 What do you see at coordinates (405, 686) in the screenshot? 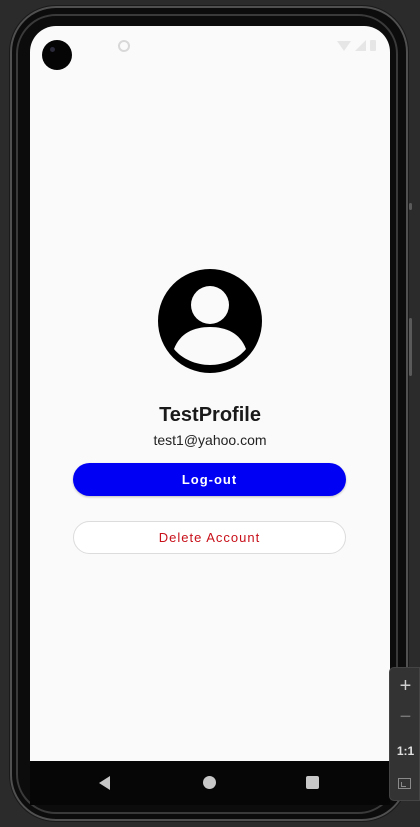
I see `zoom-in-button: +` at bounding box center [405, 686].